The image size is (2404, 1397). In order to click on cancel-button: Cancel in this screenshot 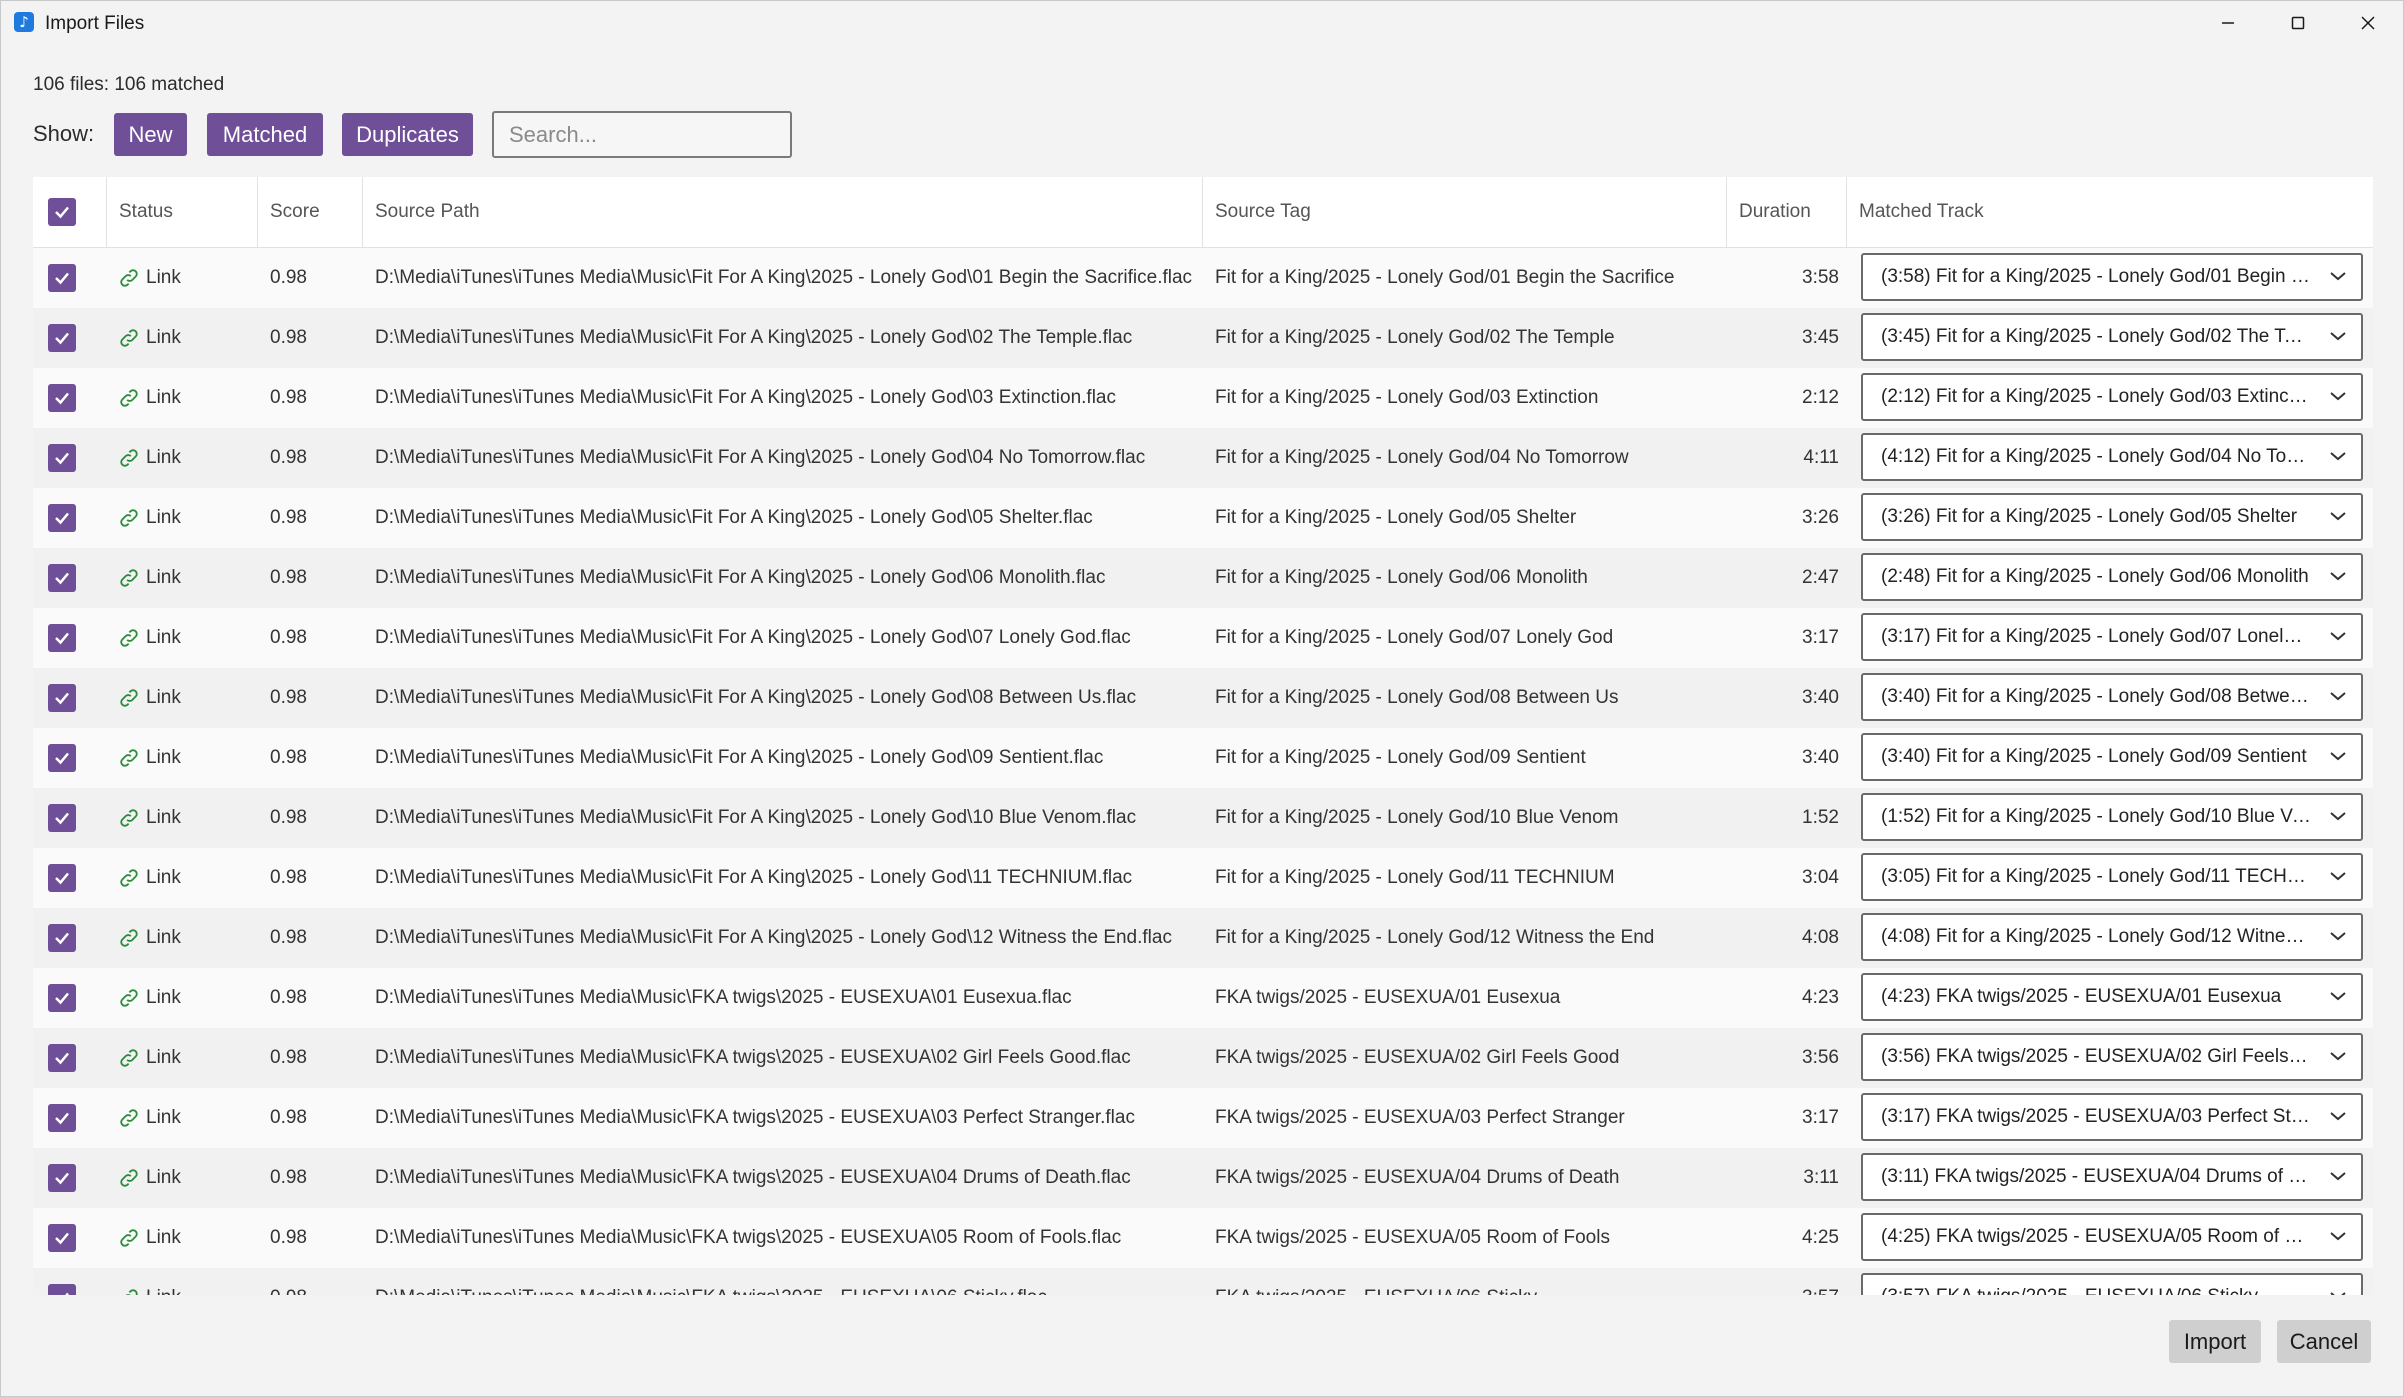, I will do `click(2324, 1341)`.